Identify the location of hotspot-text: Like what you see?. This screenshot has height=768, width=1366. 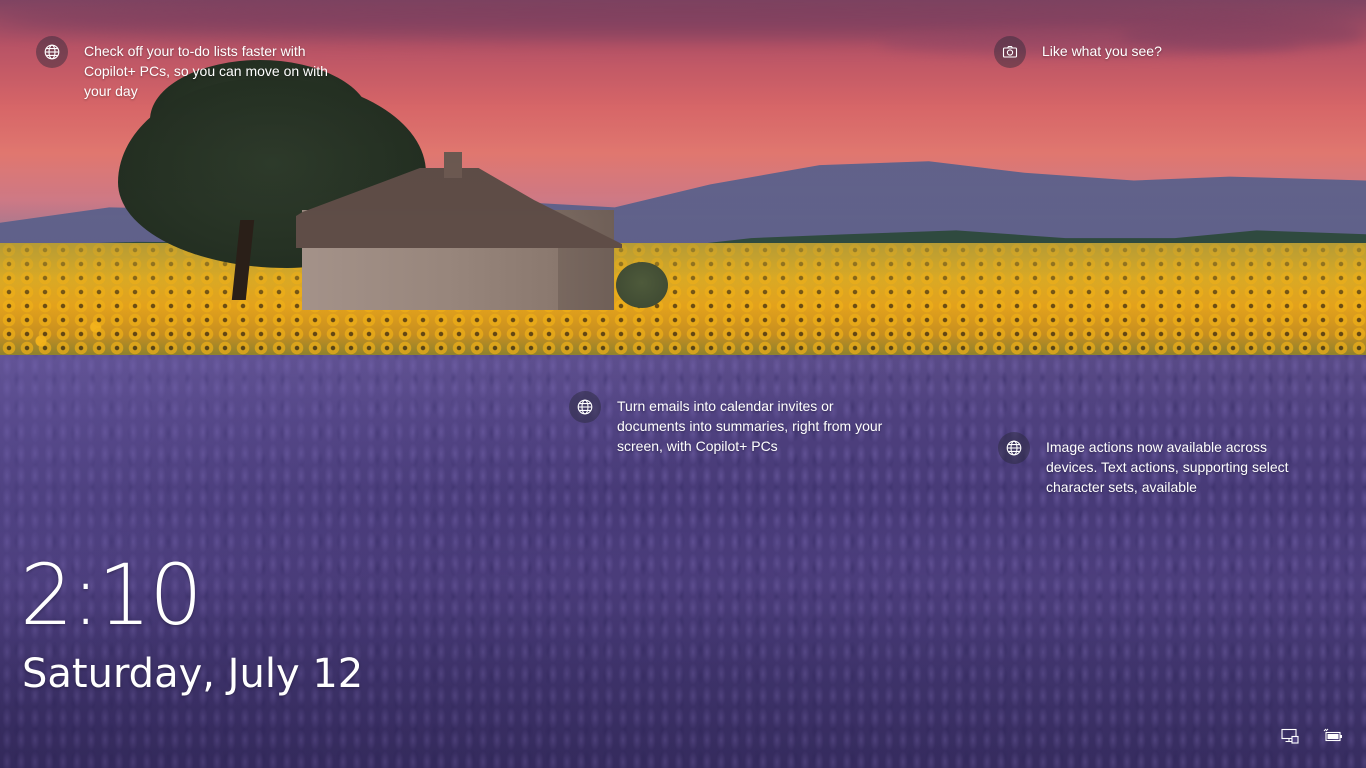
(1102, 51).